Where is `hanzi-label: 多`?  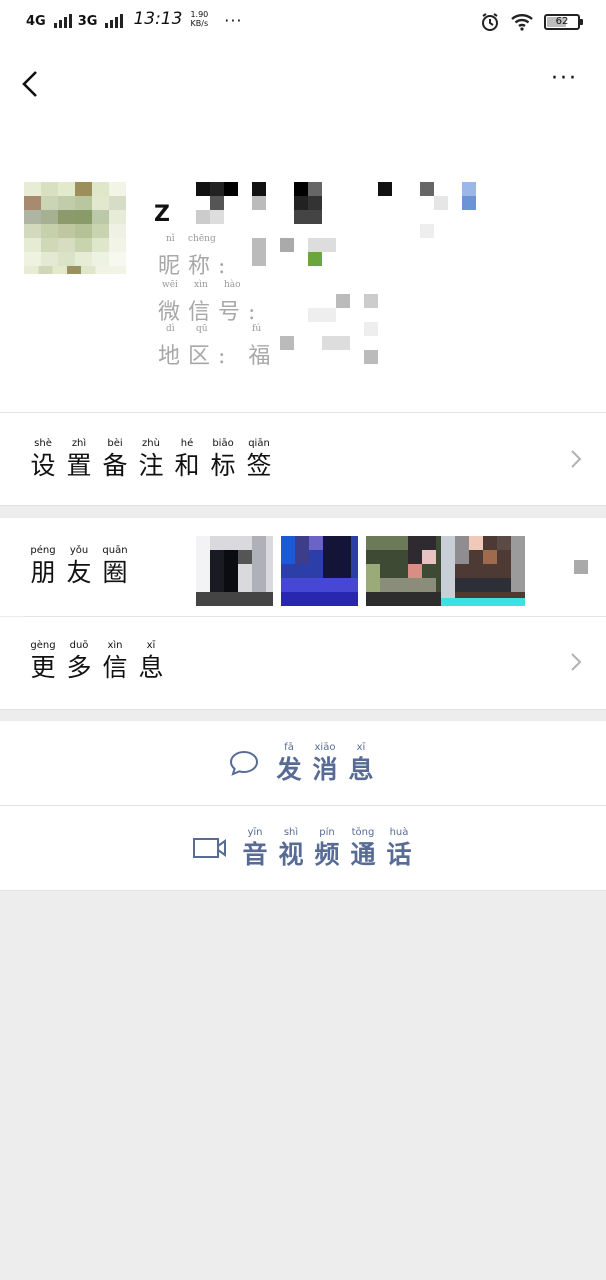
hanzi-label: 多 is located at coordinates (79, 667).